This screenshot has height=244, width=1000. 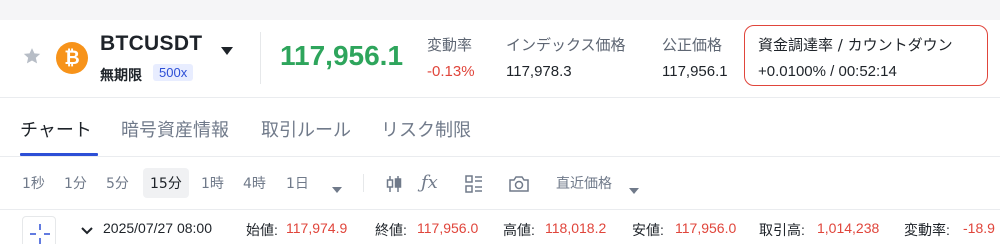 What do you see at coordinates (519, 186) in the screenshot?
I see `camera-icon` at bounding box center [519, 186].